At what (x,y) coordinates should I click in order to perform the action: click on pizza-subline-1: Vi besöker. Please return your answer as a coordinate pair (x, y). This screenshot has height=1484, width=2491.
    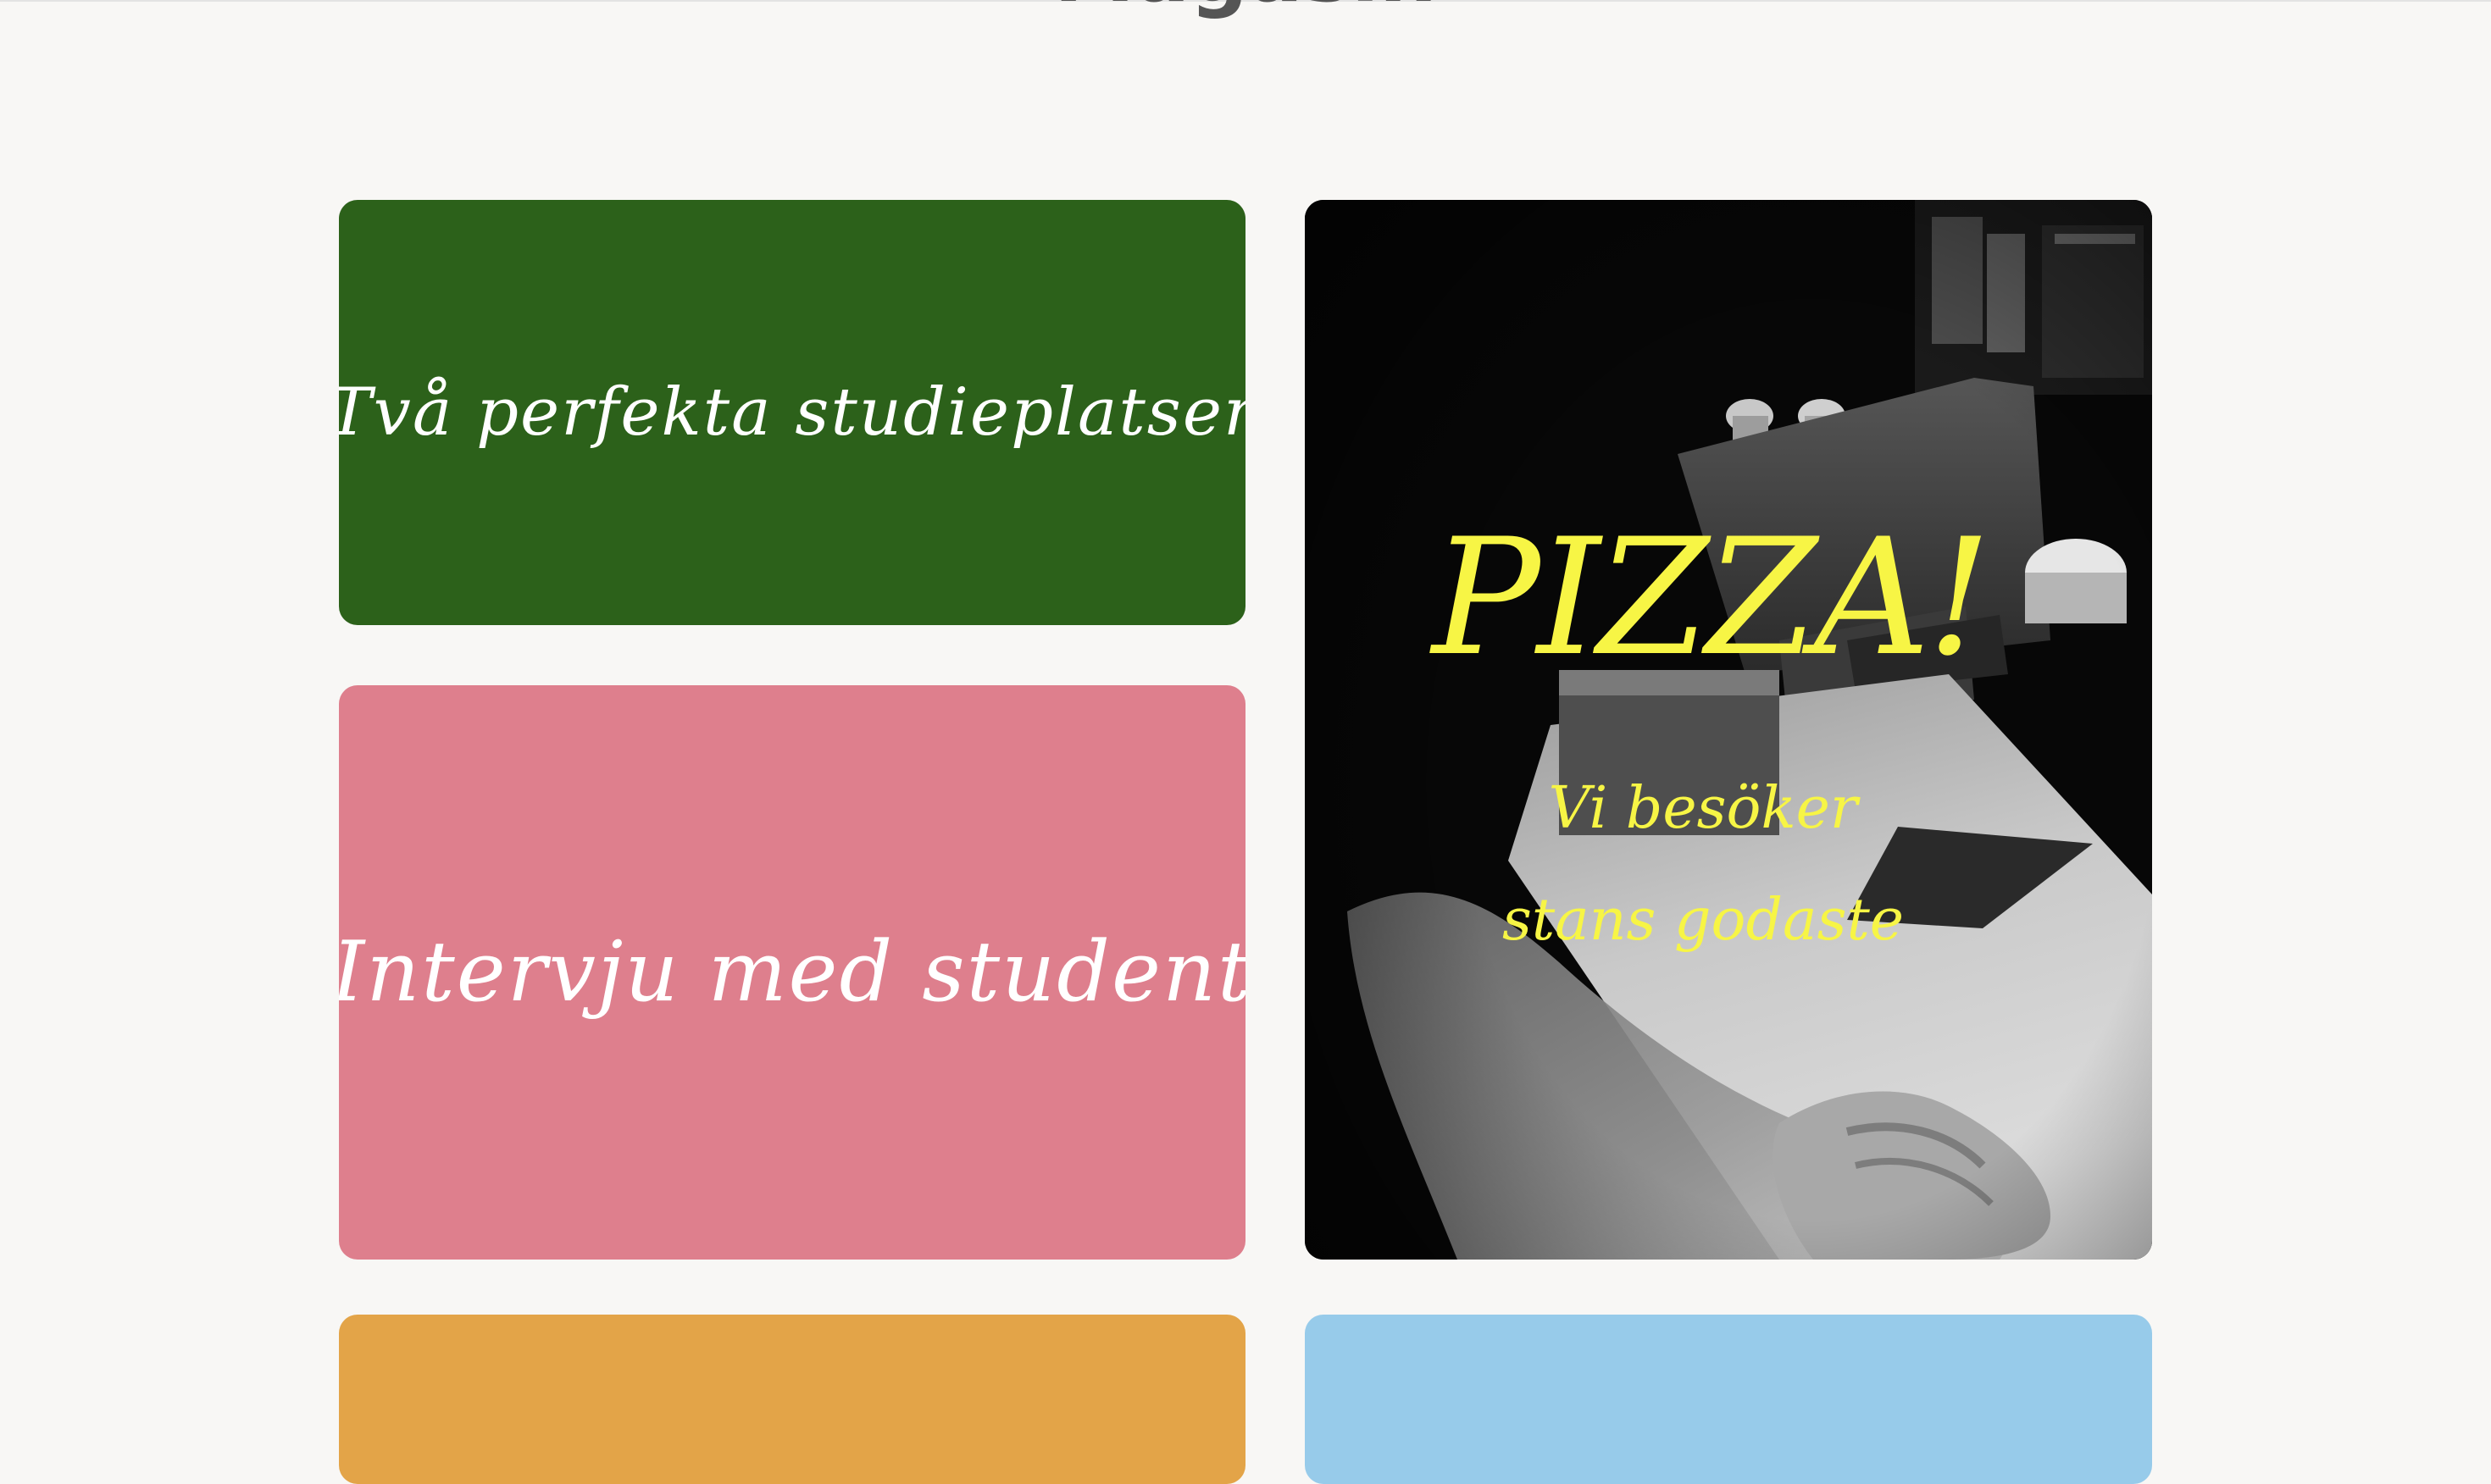
    Looking at the image, I should click on (1703, 808).